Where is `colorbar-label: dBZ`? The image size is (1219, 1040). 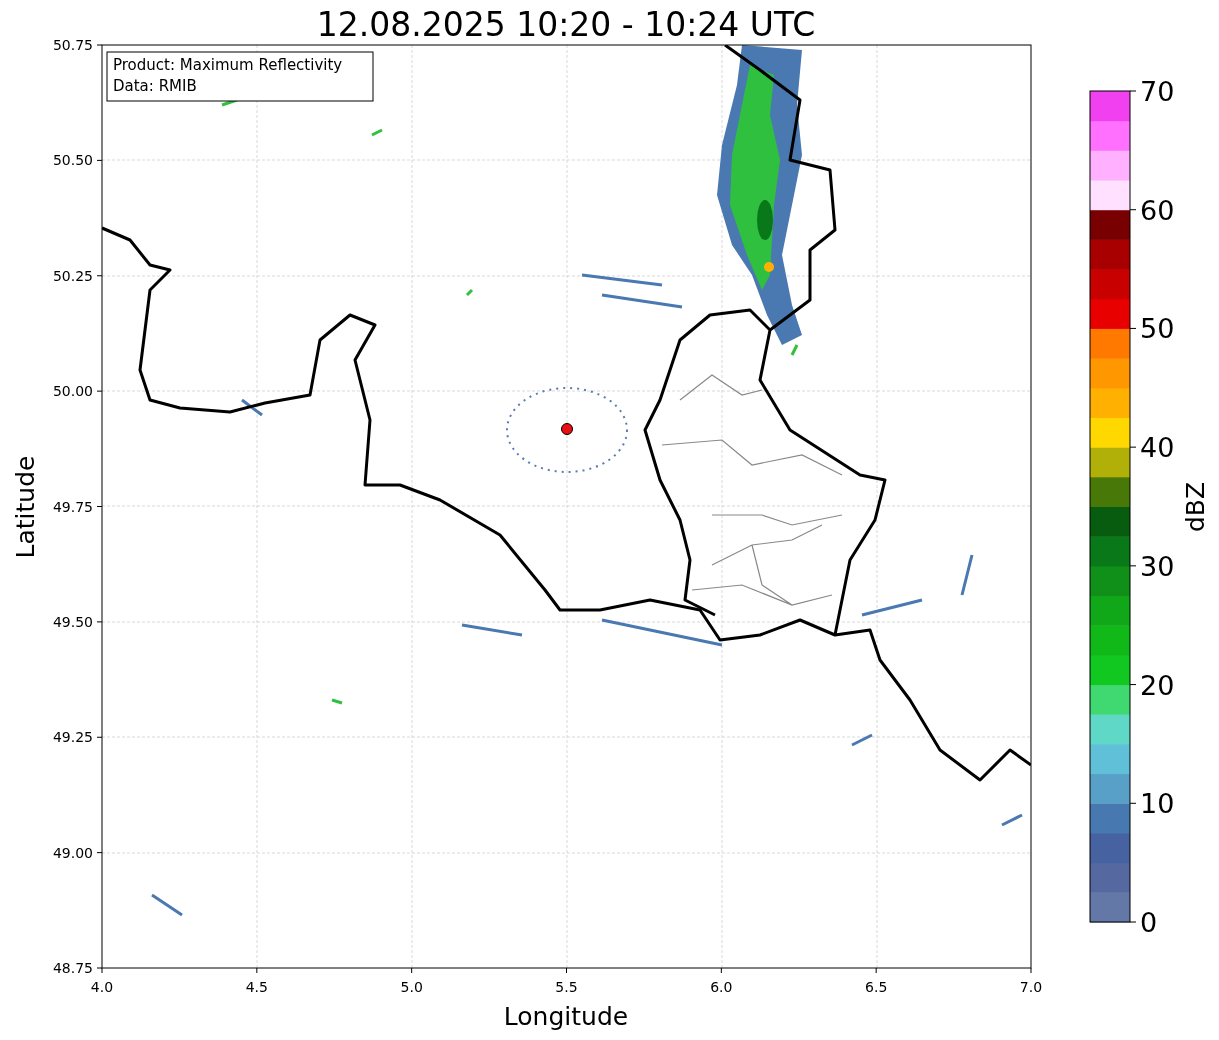 colorbar-label: dBZ is located at coordinates (1195, 507).